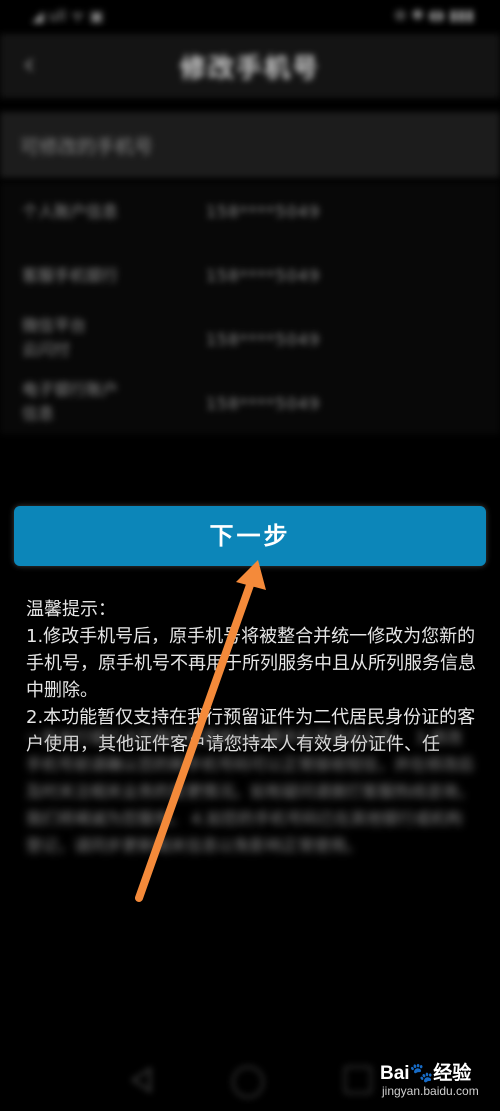 The width and height of the screenshot is (500, 1111). I want to click on status-left-indicators: ◢ ull ᯤ ▣, so click(68, 16).